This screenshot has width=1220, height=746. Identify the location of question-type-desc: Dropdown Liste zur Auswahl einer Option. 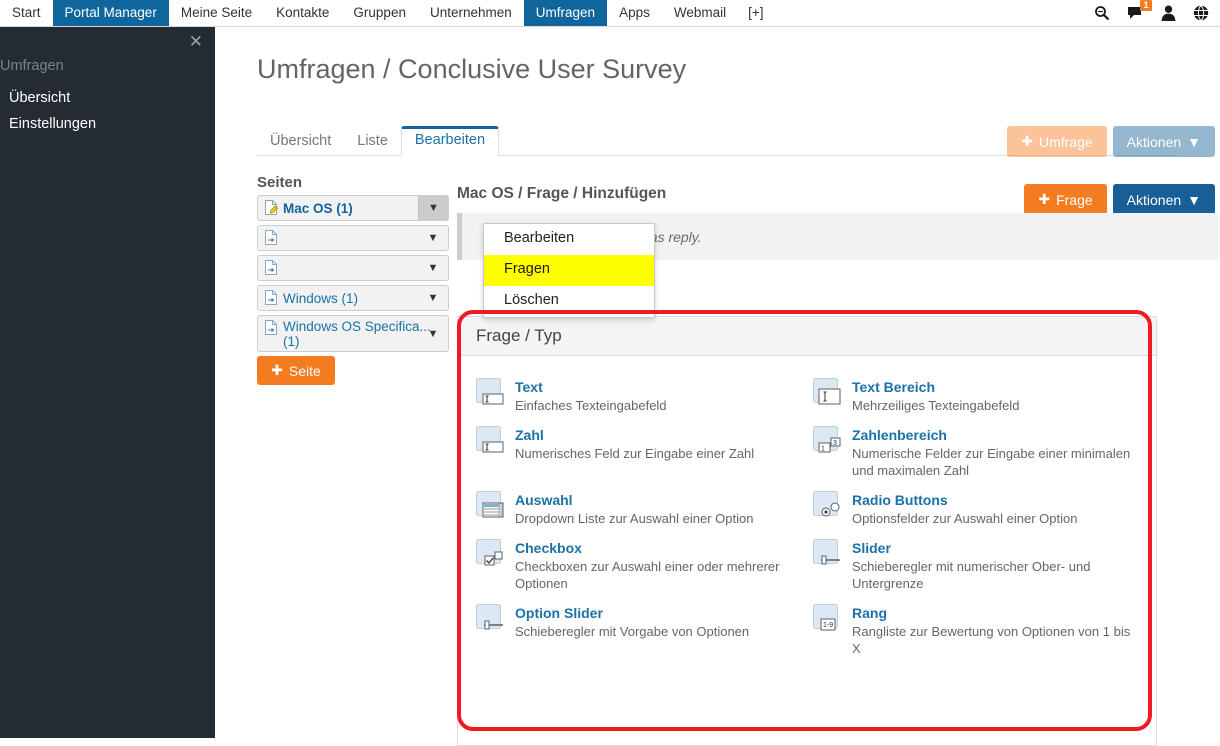
(634, 518).